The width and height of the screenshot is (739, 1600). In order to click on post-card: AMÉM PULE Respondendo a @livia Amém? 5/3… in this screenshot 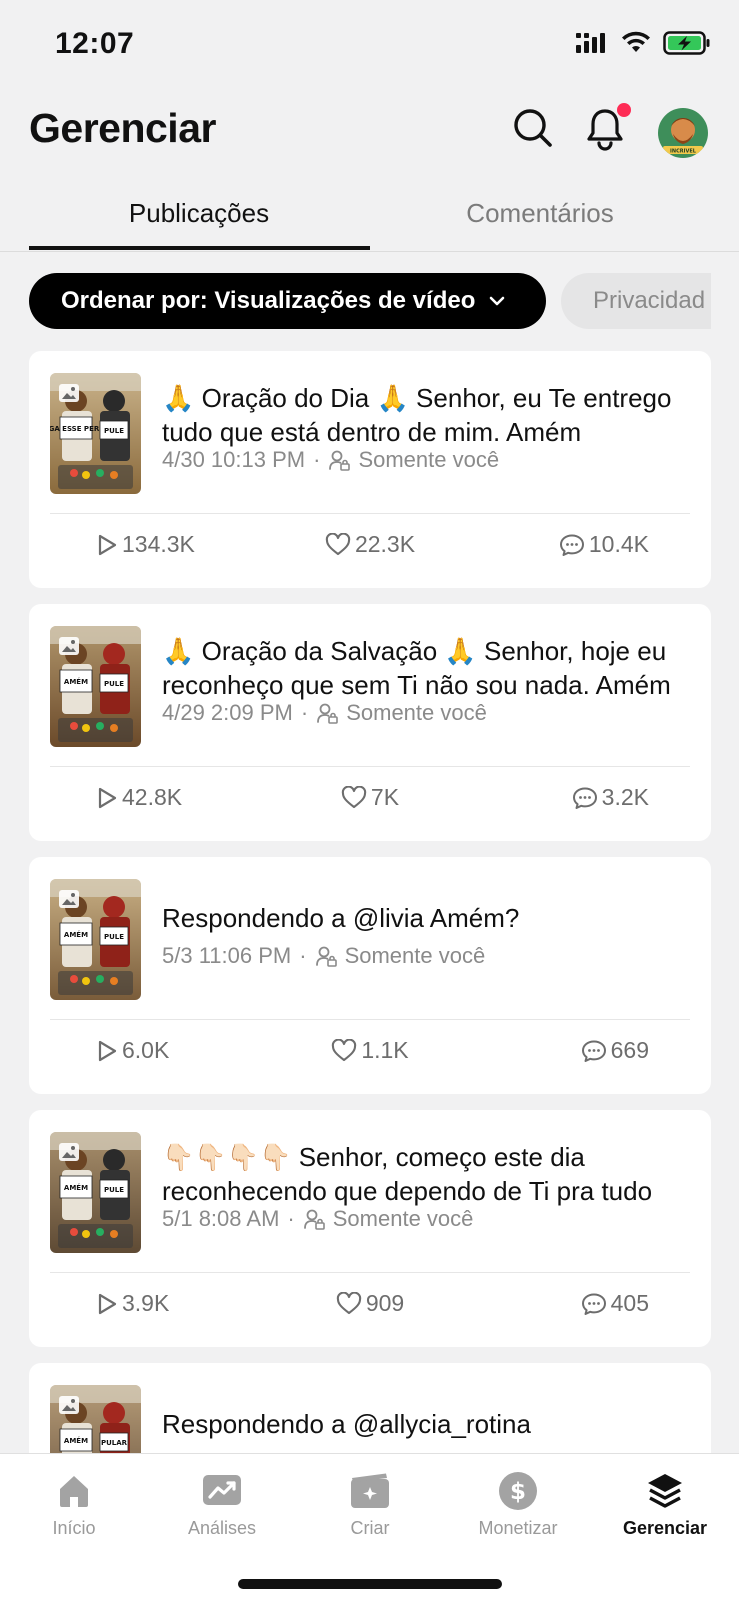, I will do `click(370, 975)`.